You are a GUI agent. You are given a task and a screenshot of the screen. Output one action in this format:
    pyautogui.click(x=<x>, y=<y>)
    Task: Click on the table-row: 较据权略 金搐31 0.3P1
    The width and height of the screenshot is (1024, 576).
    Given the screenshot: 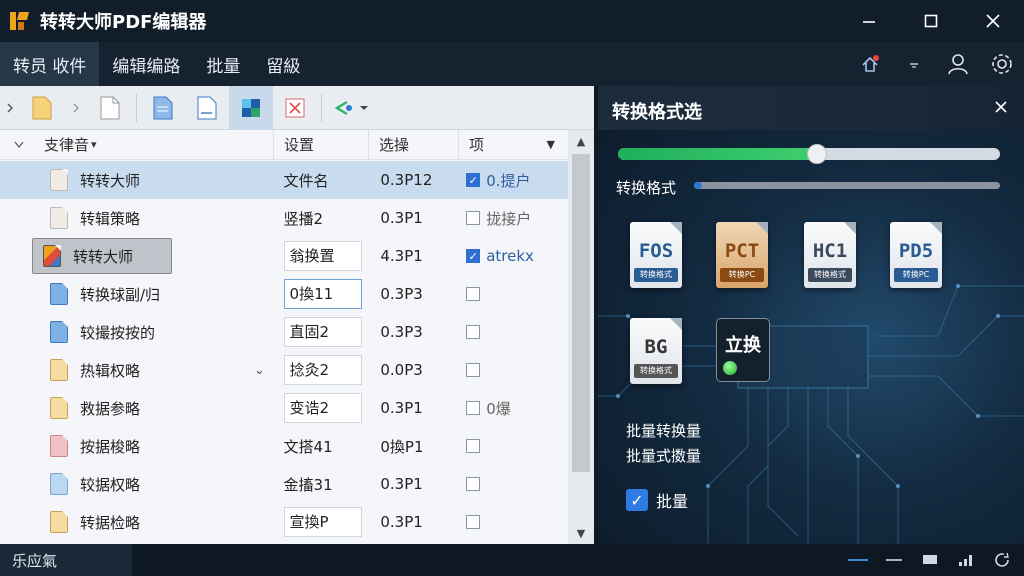 What is the action you would take?
    pyautogui.click(x=284, y=484)
    